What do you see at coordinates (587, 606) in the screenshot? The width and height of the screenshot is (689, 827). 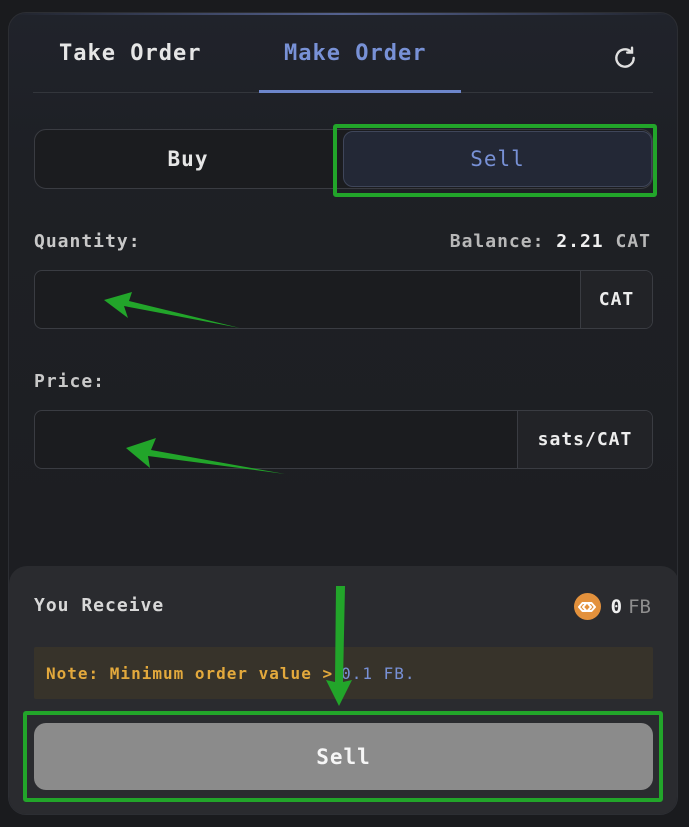 I see `fractal-coin-icon` at bounding box center [587, 606].